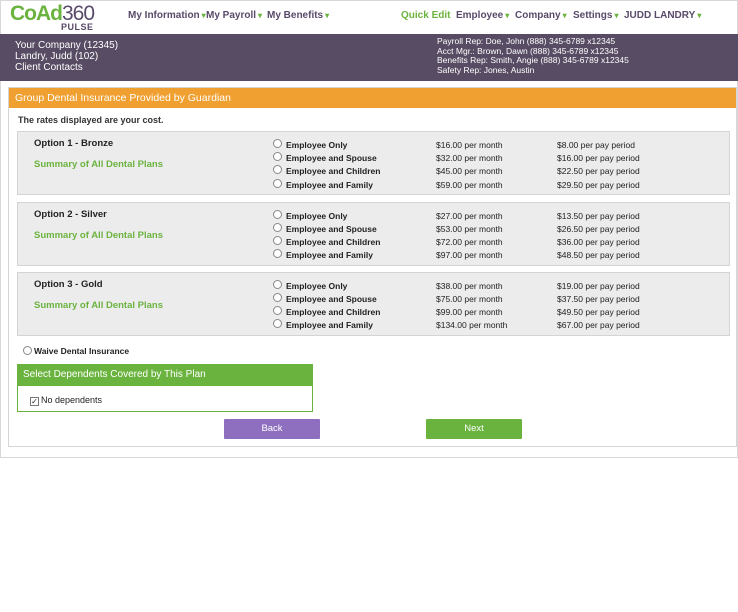 The image size is (738, 612). I want to click on checkbox-checked-icon: ✓, so click(34, 401).